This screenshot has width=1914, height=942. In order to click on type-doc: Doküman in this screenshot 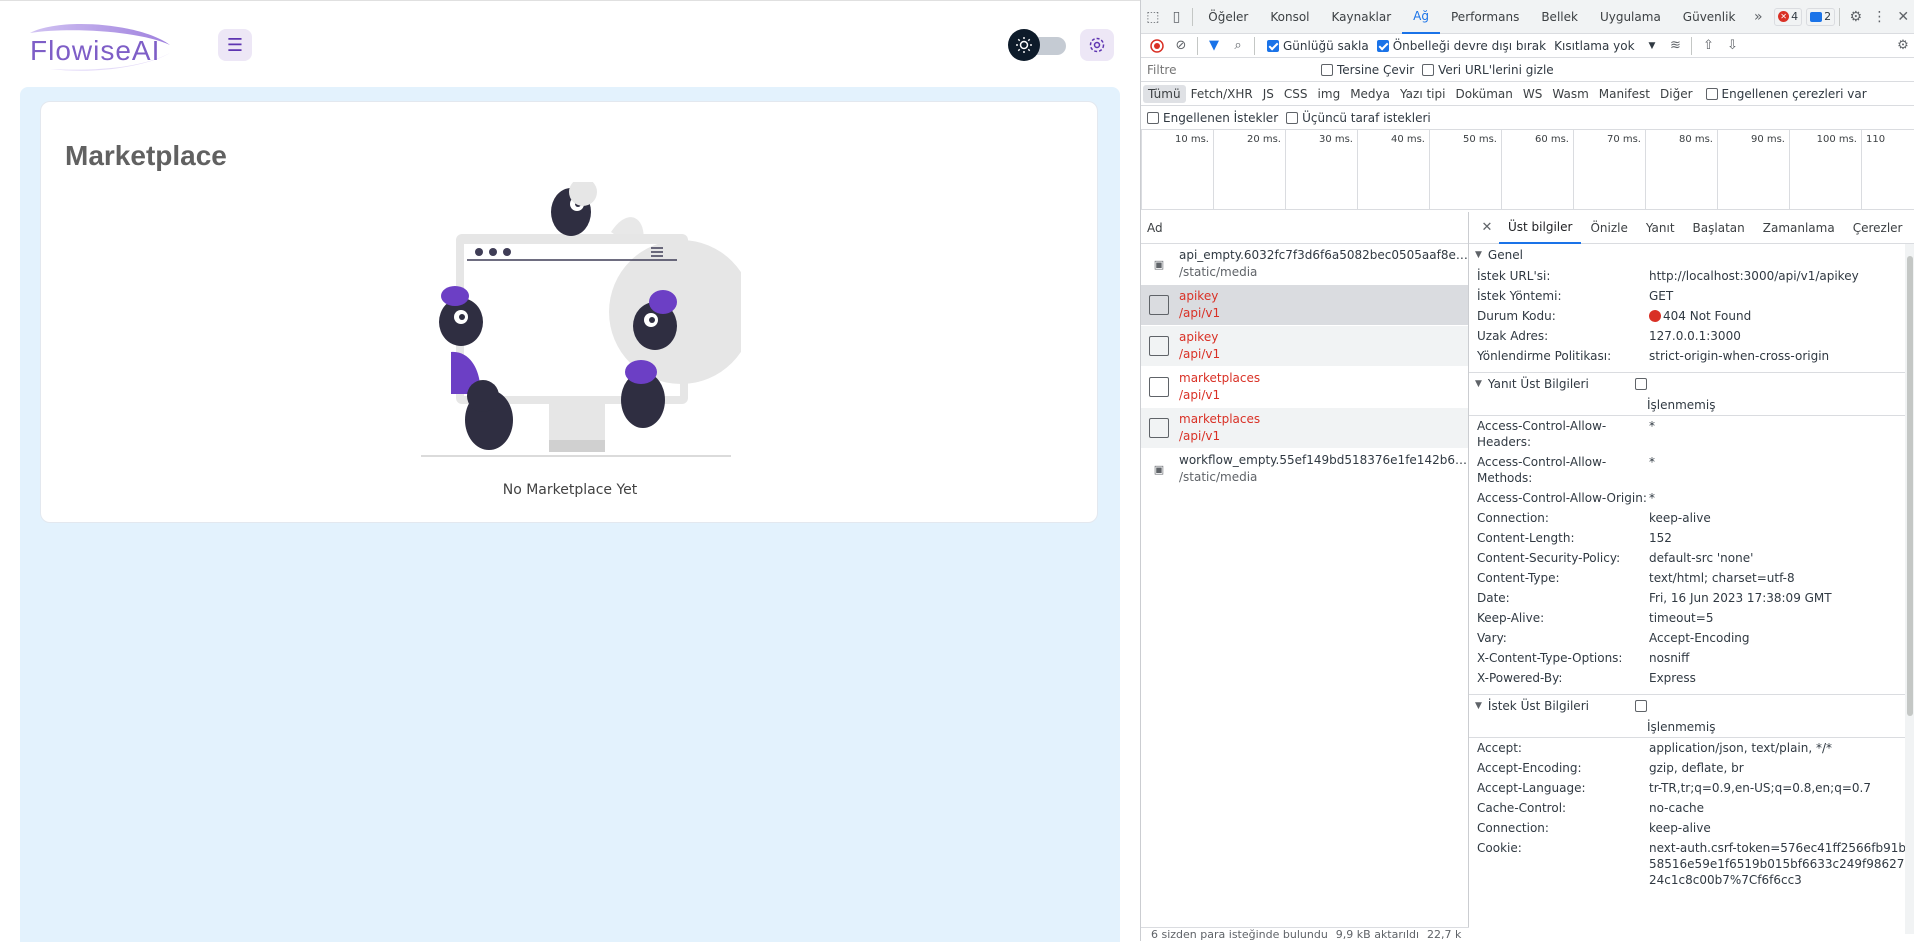, I will do `click(1483, 94)`.